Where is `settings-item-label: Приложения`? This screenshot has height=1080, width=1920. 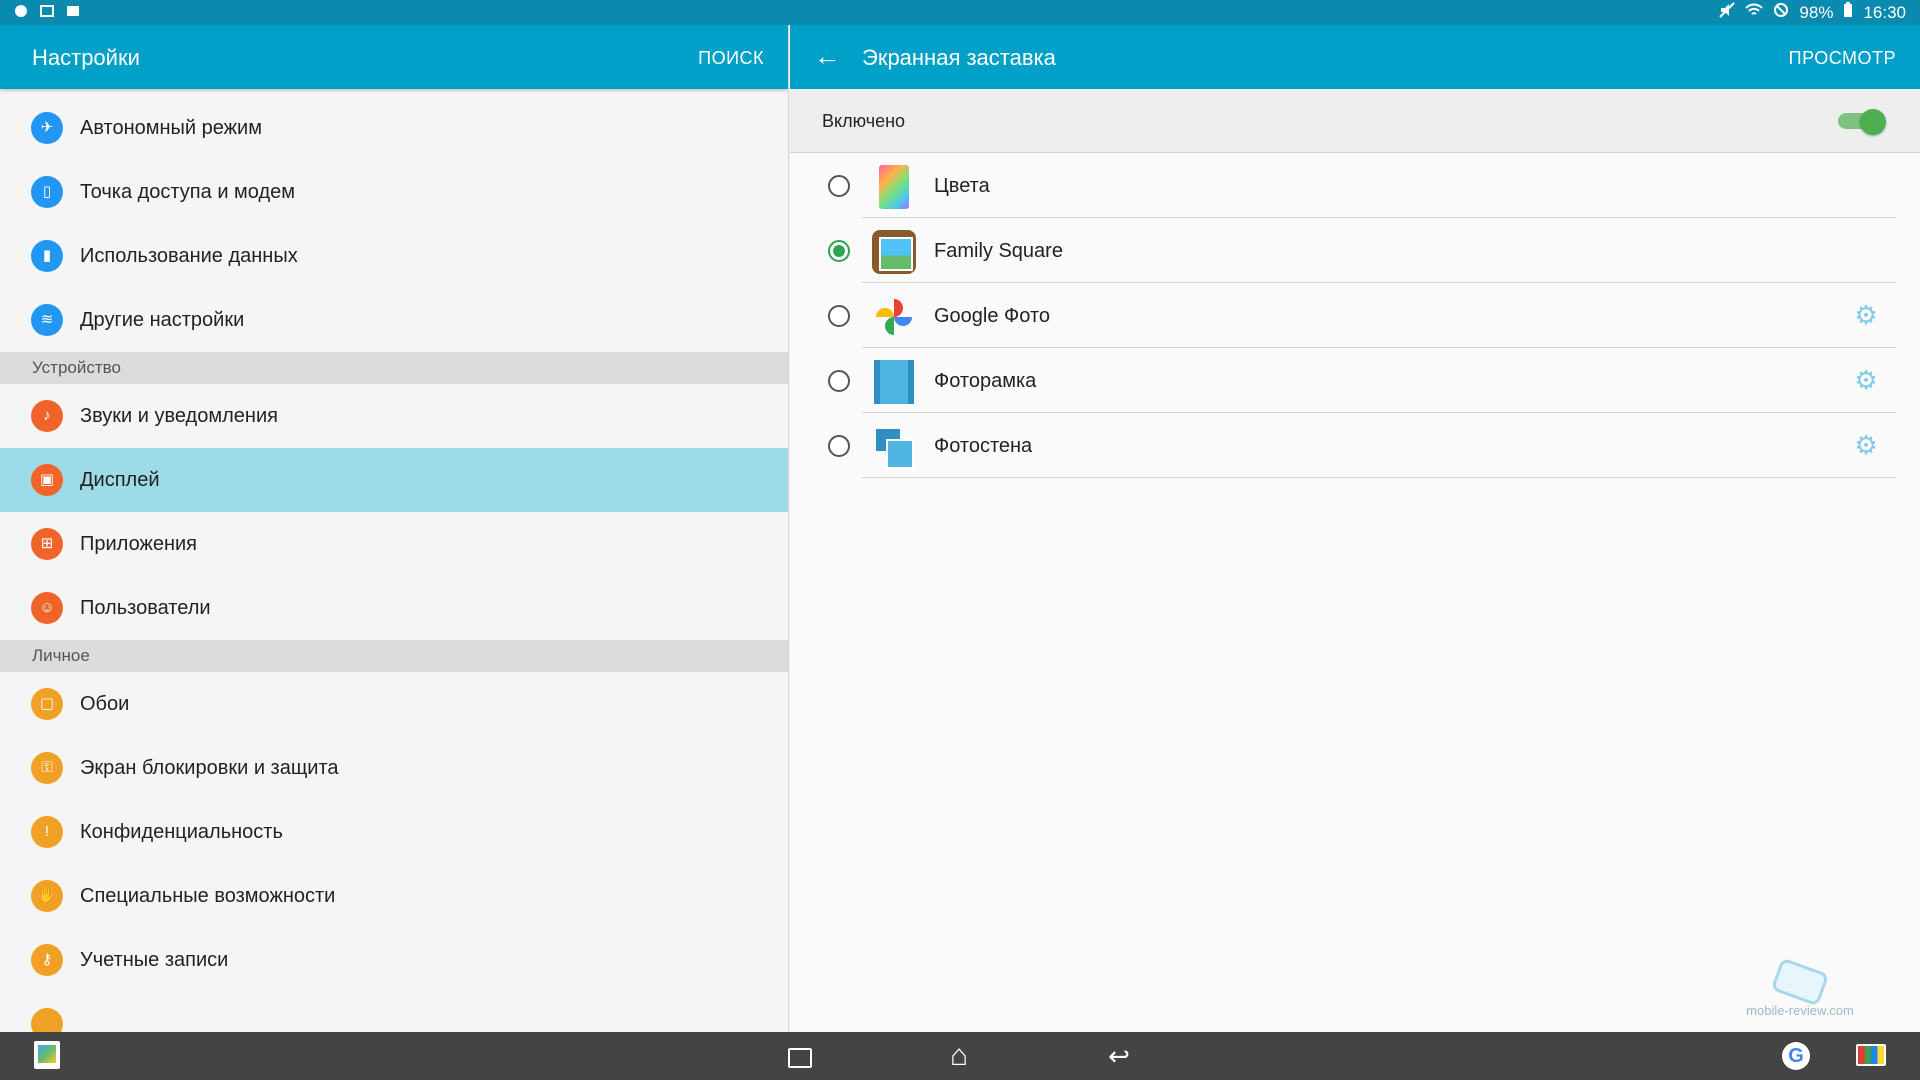 settings-item-label: Приложения is located at coordinates (139, 543).